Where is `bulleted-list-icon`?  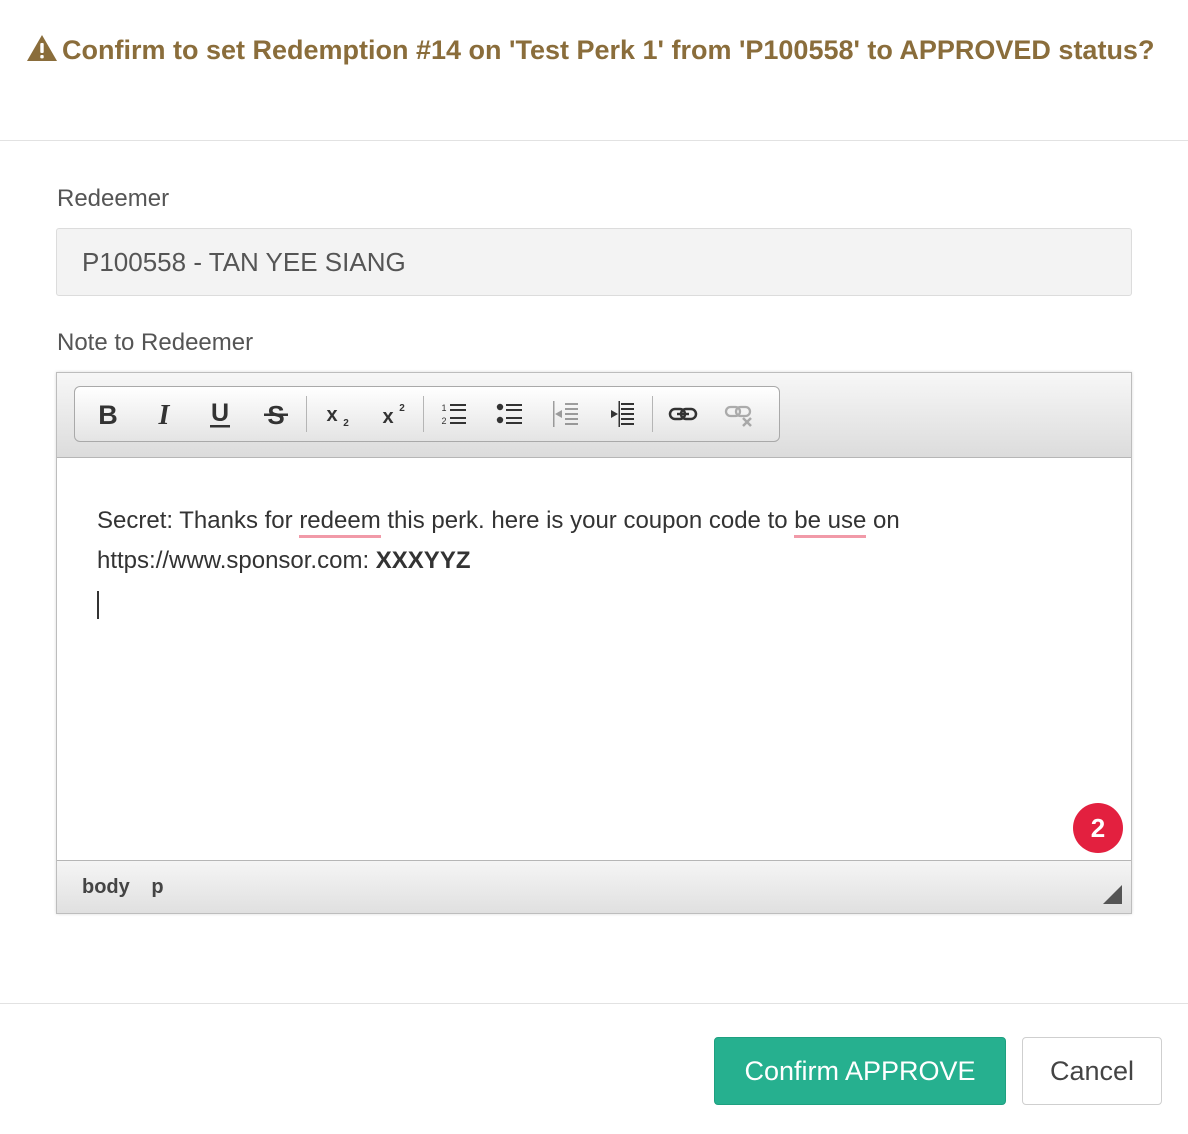 bulleted-list-icon is located at coordinates (509, 413).